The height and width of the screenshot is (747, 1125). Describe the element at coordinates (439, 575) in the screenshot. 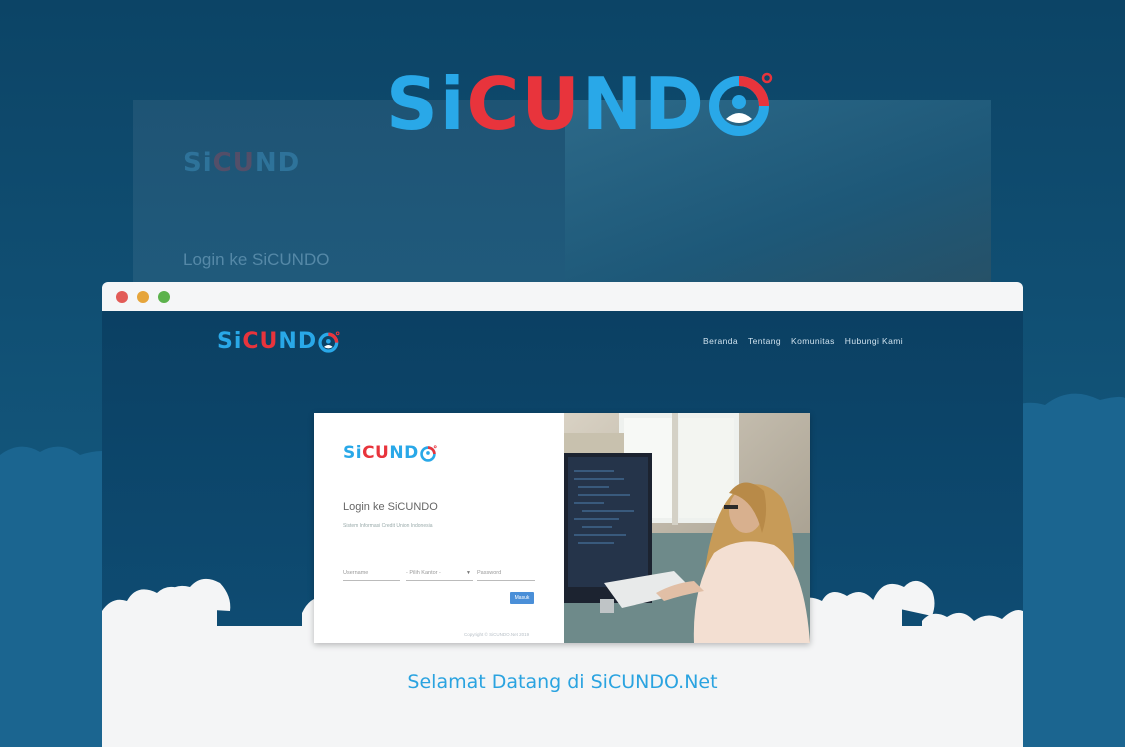

I see `office-select: - Pilih Kantor - ▼` at that location.